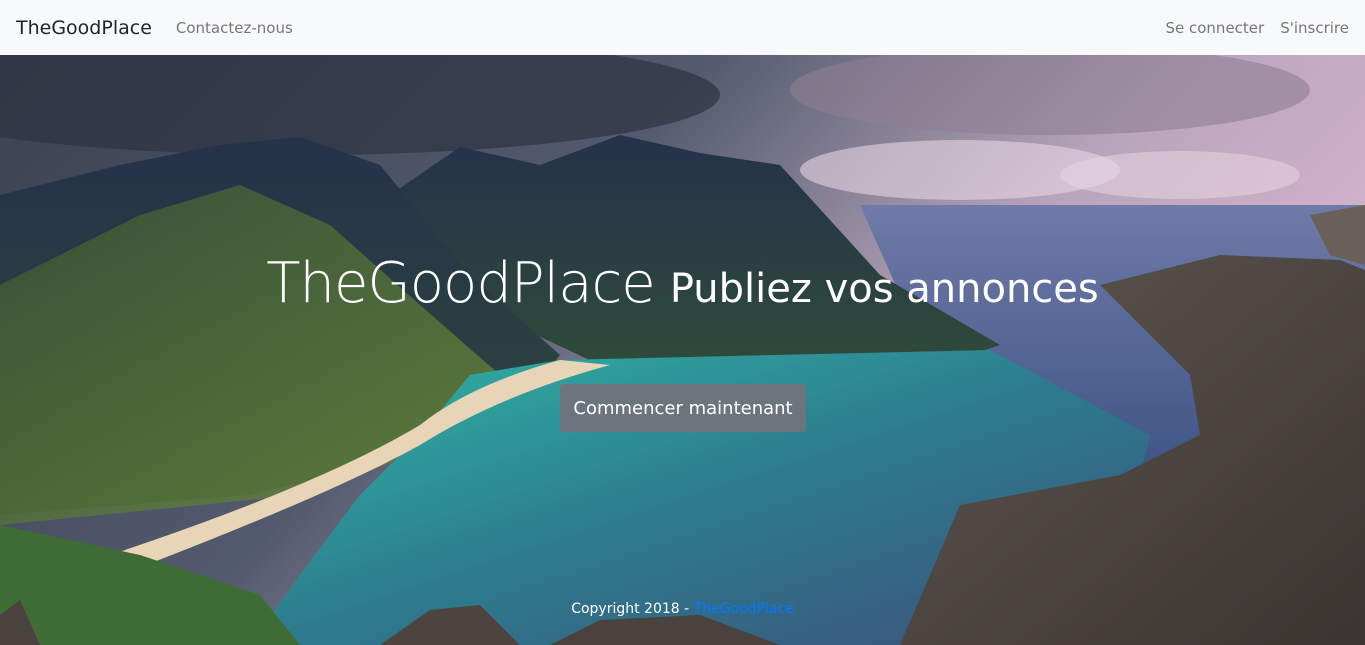 This screenshot has width=1365, height=645. I want to click on footer-brand-link: TheGoodPlace, so click(744, 609).